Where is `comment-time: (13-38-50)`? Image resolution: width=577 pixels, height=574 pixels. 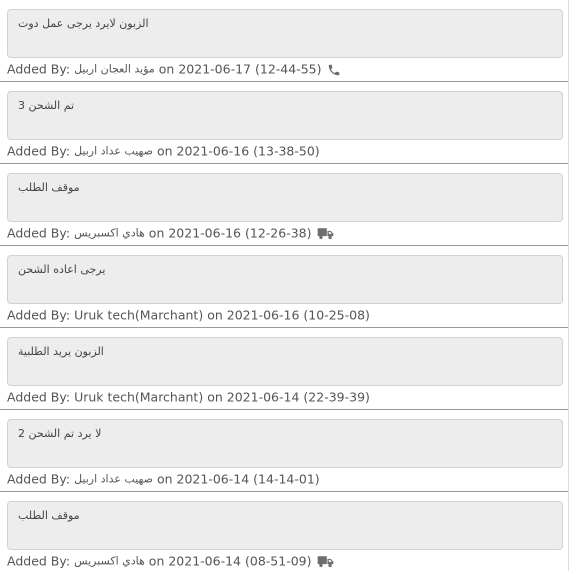
comment-time: (13-38-50) is located at coordinates (286, 151).